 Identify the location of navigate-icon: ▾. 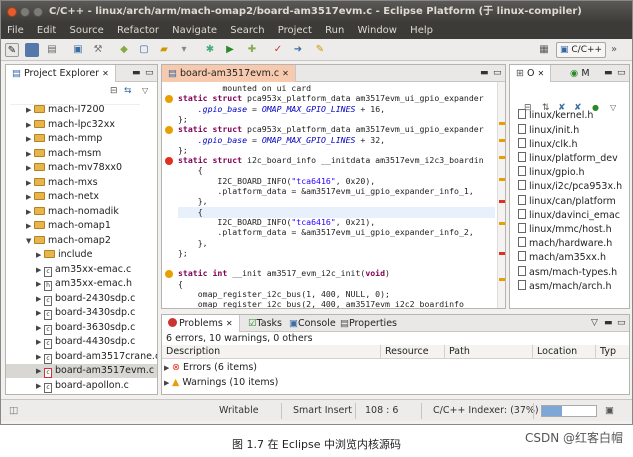
(184, 50).